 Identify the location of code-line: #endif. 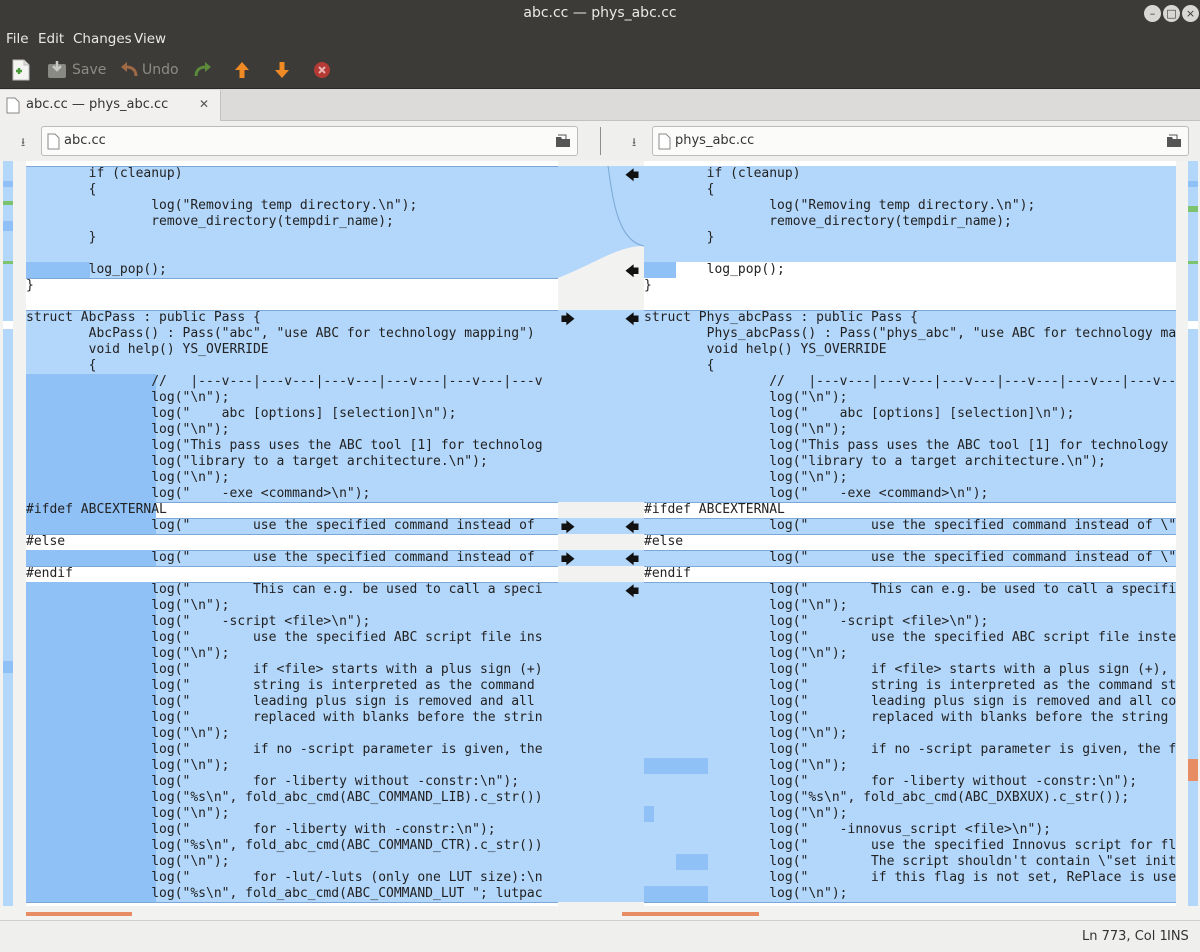
(49, 573).